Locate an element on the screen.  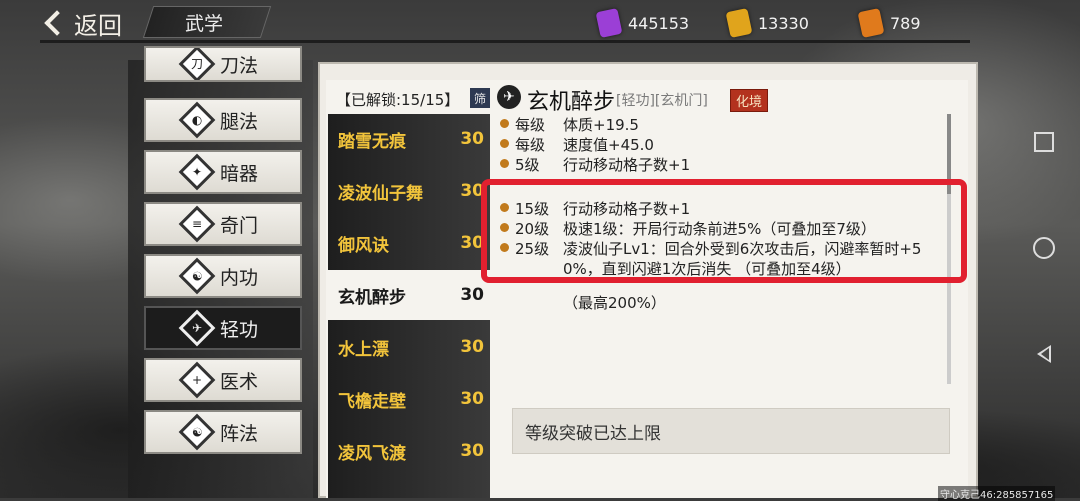
resource-value: 13330 is located at coordinates (783, 23).